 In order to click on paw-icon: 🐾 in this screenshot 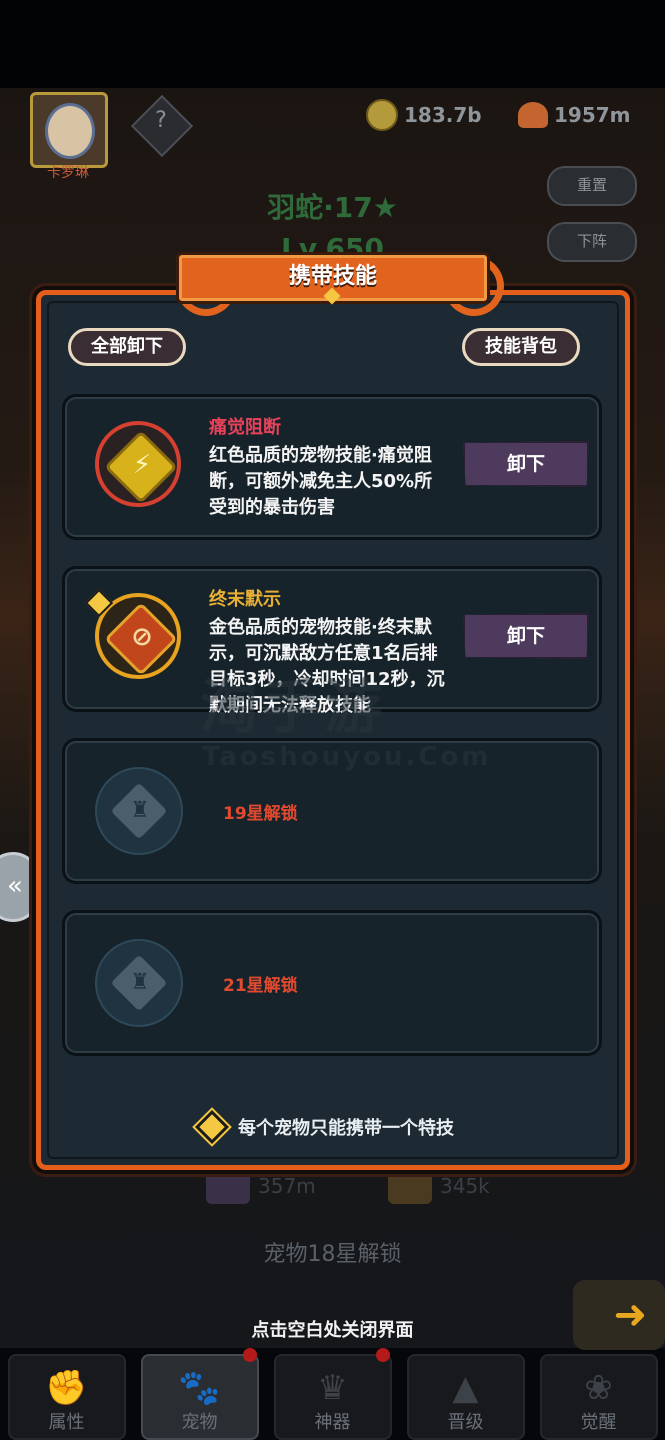, I will do `click(199, 1388)`.